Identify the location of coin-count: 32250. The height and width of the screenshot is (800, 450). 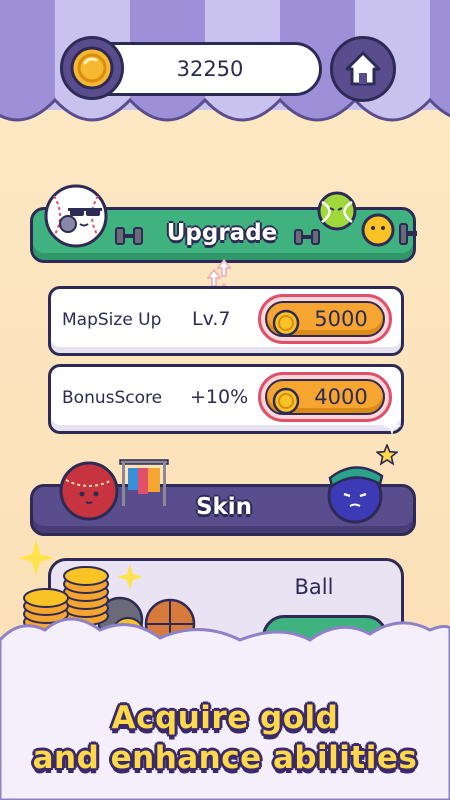
(210, 69).